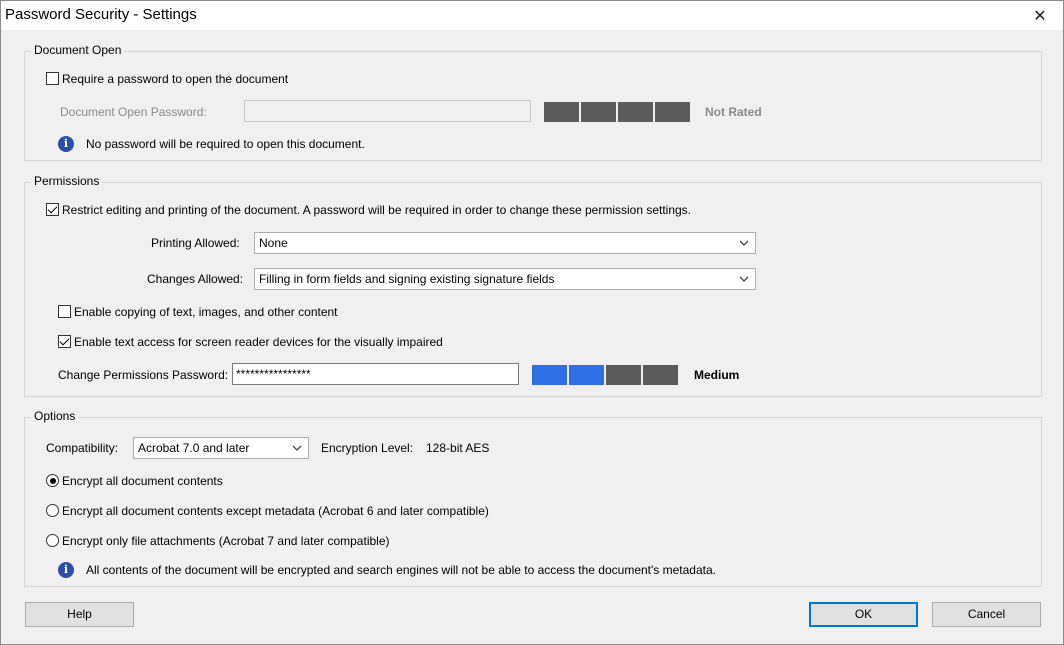  I want to click on encryption-level-value: 128-bit AES, so click(458, 448).